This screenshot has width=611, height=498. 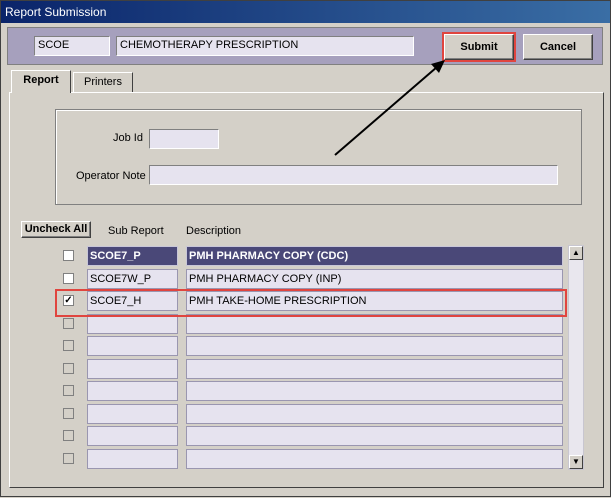 What do you see at coordinates (389, 108) in the screenshot?
I see `annotation-arrow-icon` at bounding box center [389, 108].